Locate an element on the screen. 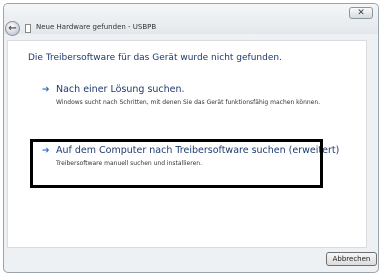  arrow-icon: ➔ is located at coordinates (46, 90).